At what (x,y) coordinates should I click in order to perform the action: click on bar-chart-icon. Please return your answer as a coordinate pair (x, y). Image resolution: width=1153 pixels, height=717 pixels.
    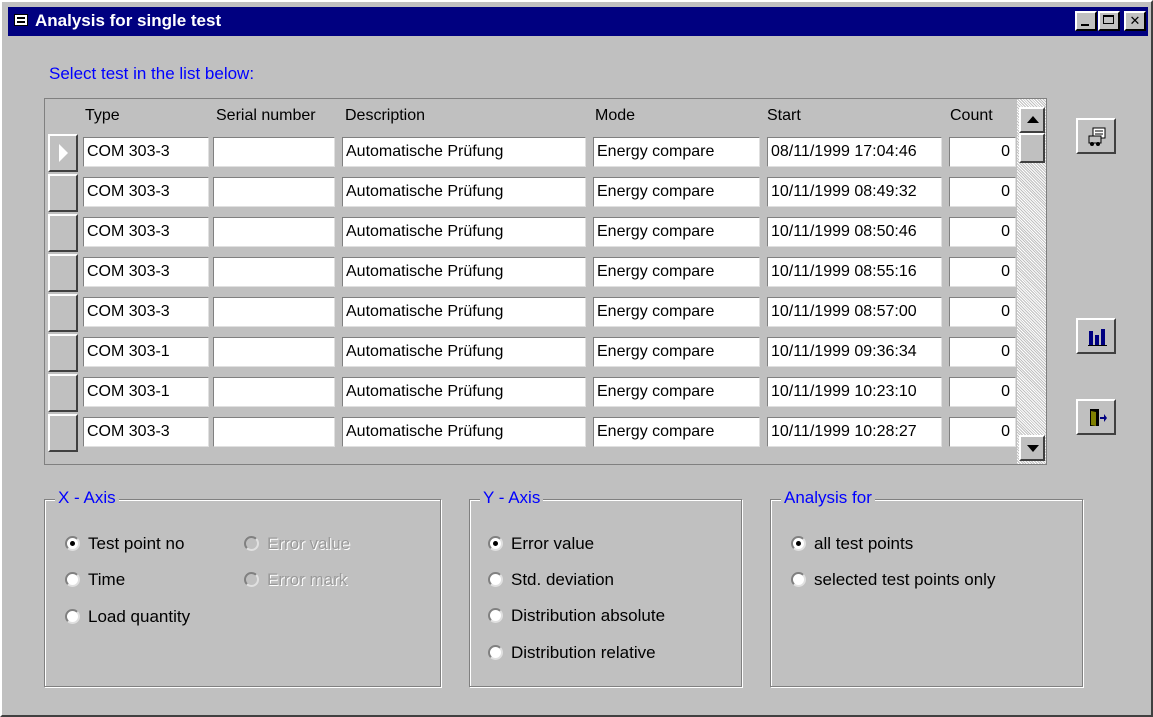
    Looking at the image, I should click on (1097, 337).